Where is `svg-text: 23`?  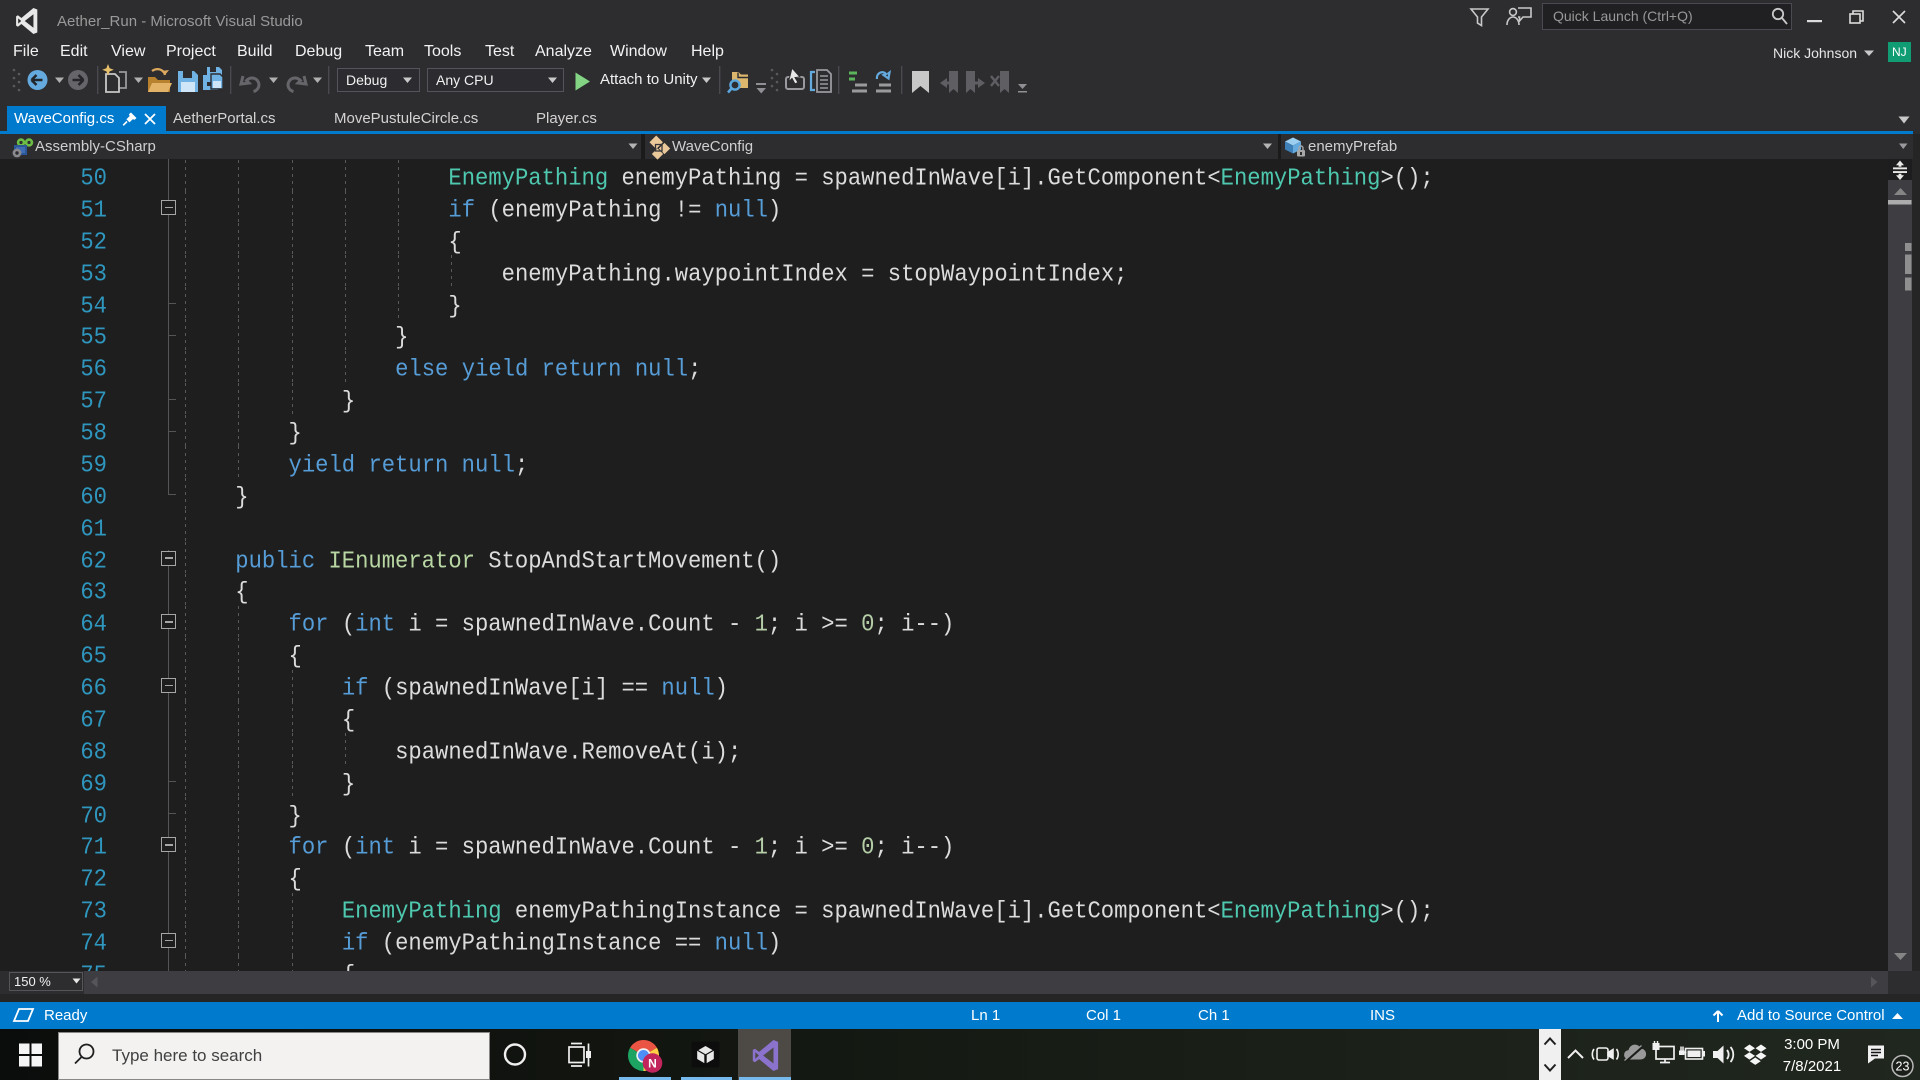
svg-text: 23 is located at coordinates (1903, 1067).